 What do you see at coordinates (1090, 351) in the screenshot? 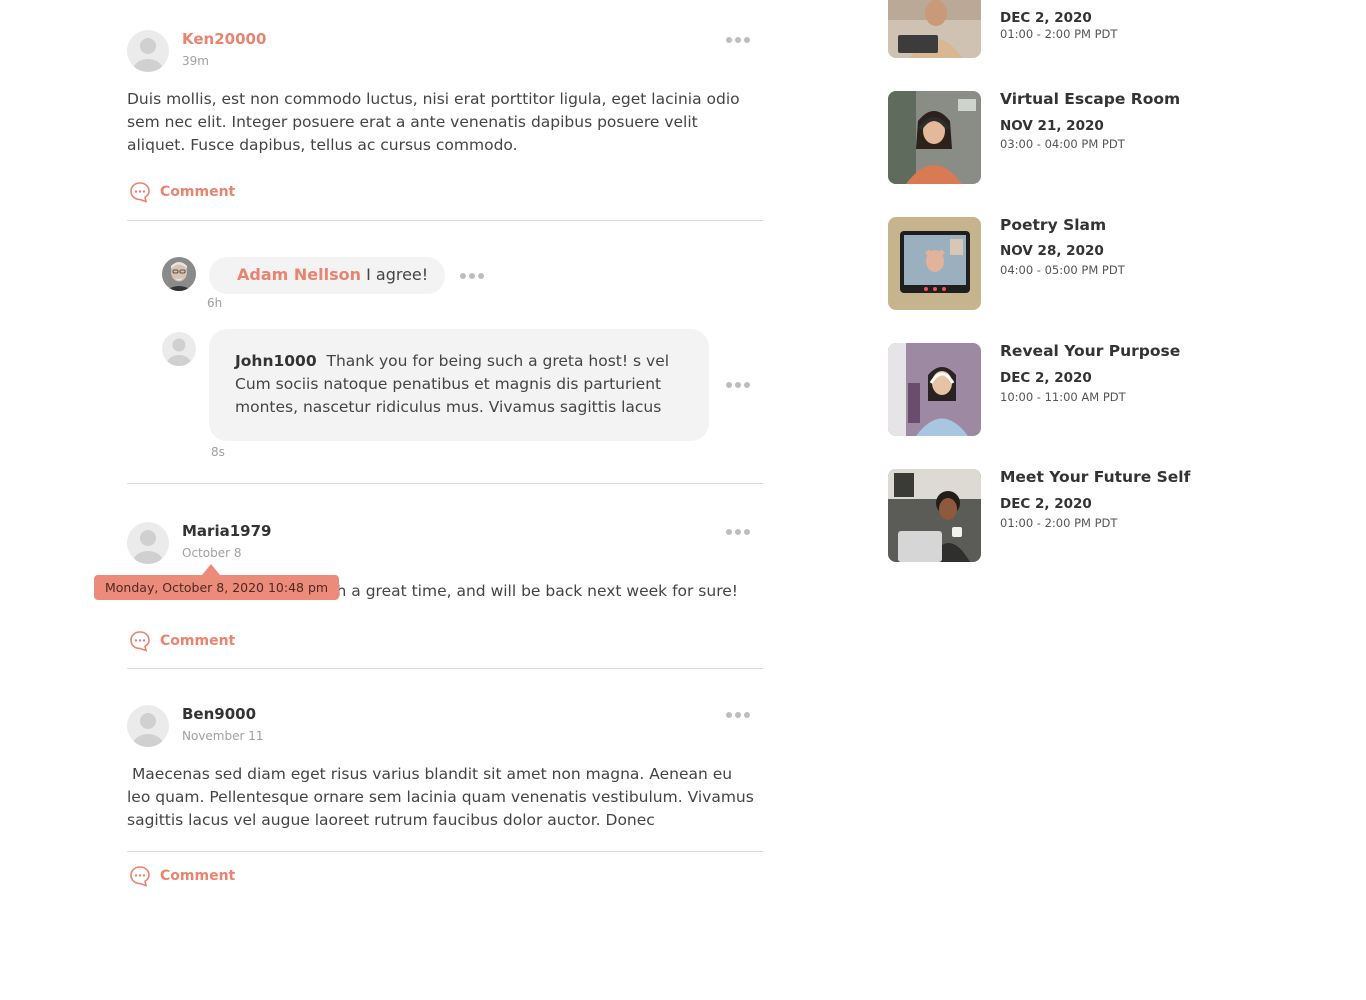
I see `event-title: Reveal Your Purpose` at bounding box center [1090, 351].